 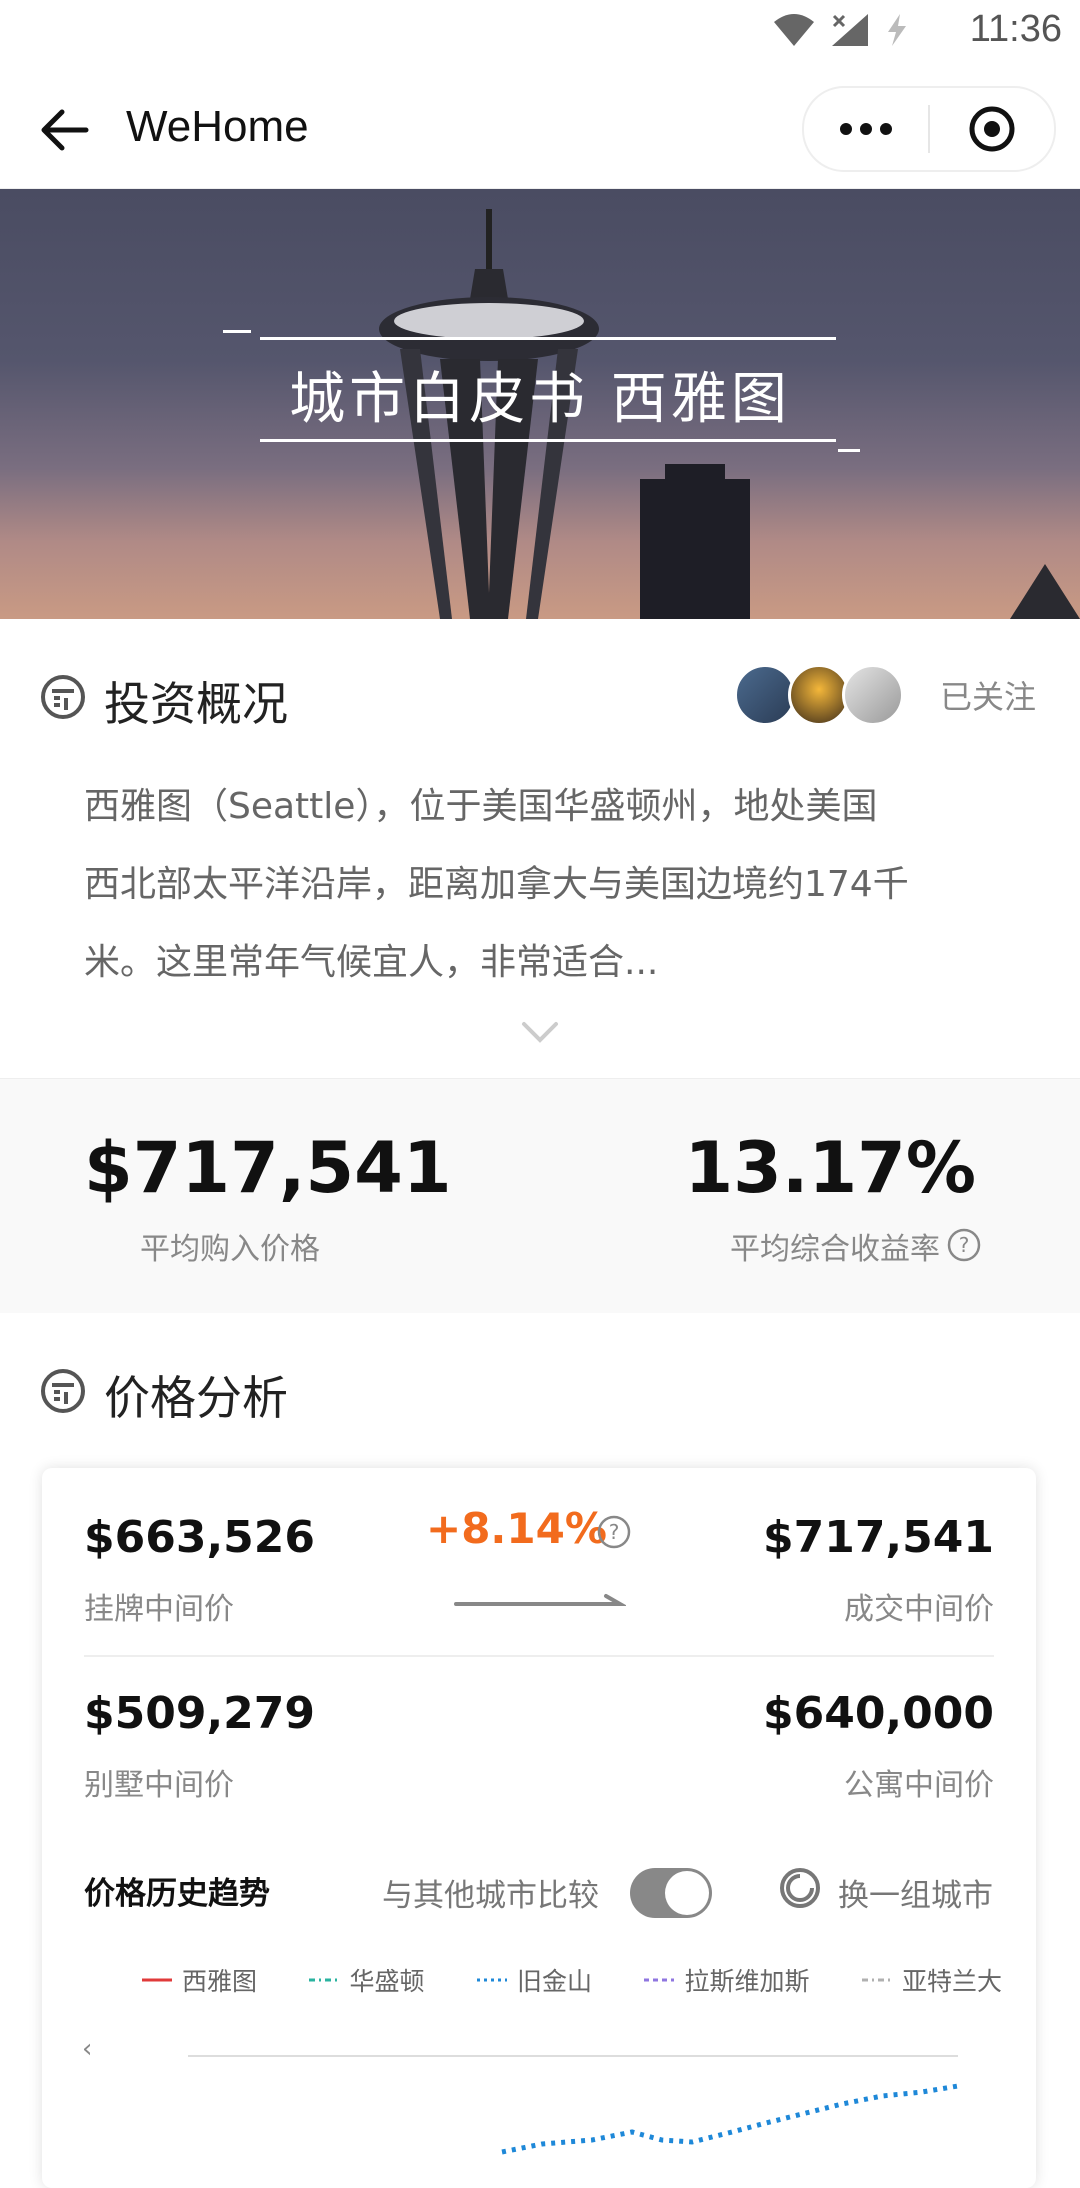 I want to click on series-line-sanfrancisco, so click(x=730, y=2119).